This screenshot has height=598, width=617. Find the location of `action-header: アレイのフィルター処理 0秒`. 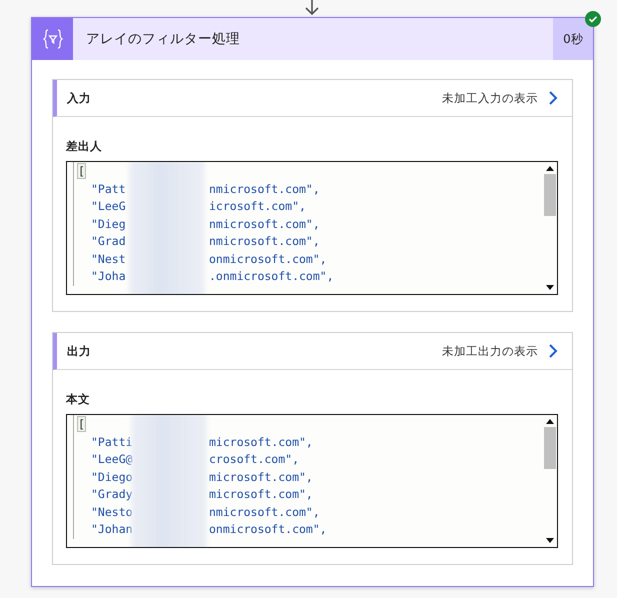

action-header: アレイのフィルター処理 0秒 is located at coordinates (312, 39).